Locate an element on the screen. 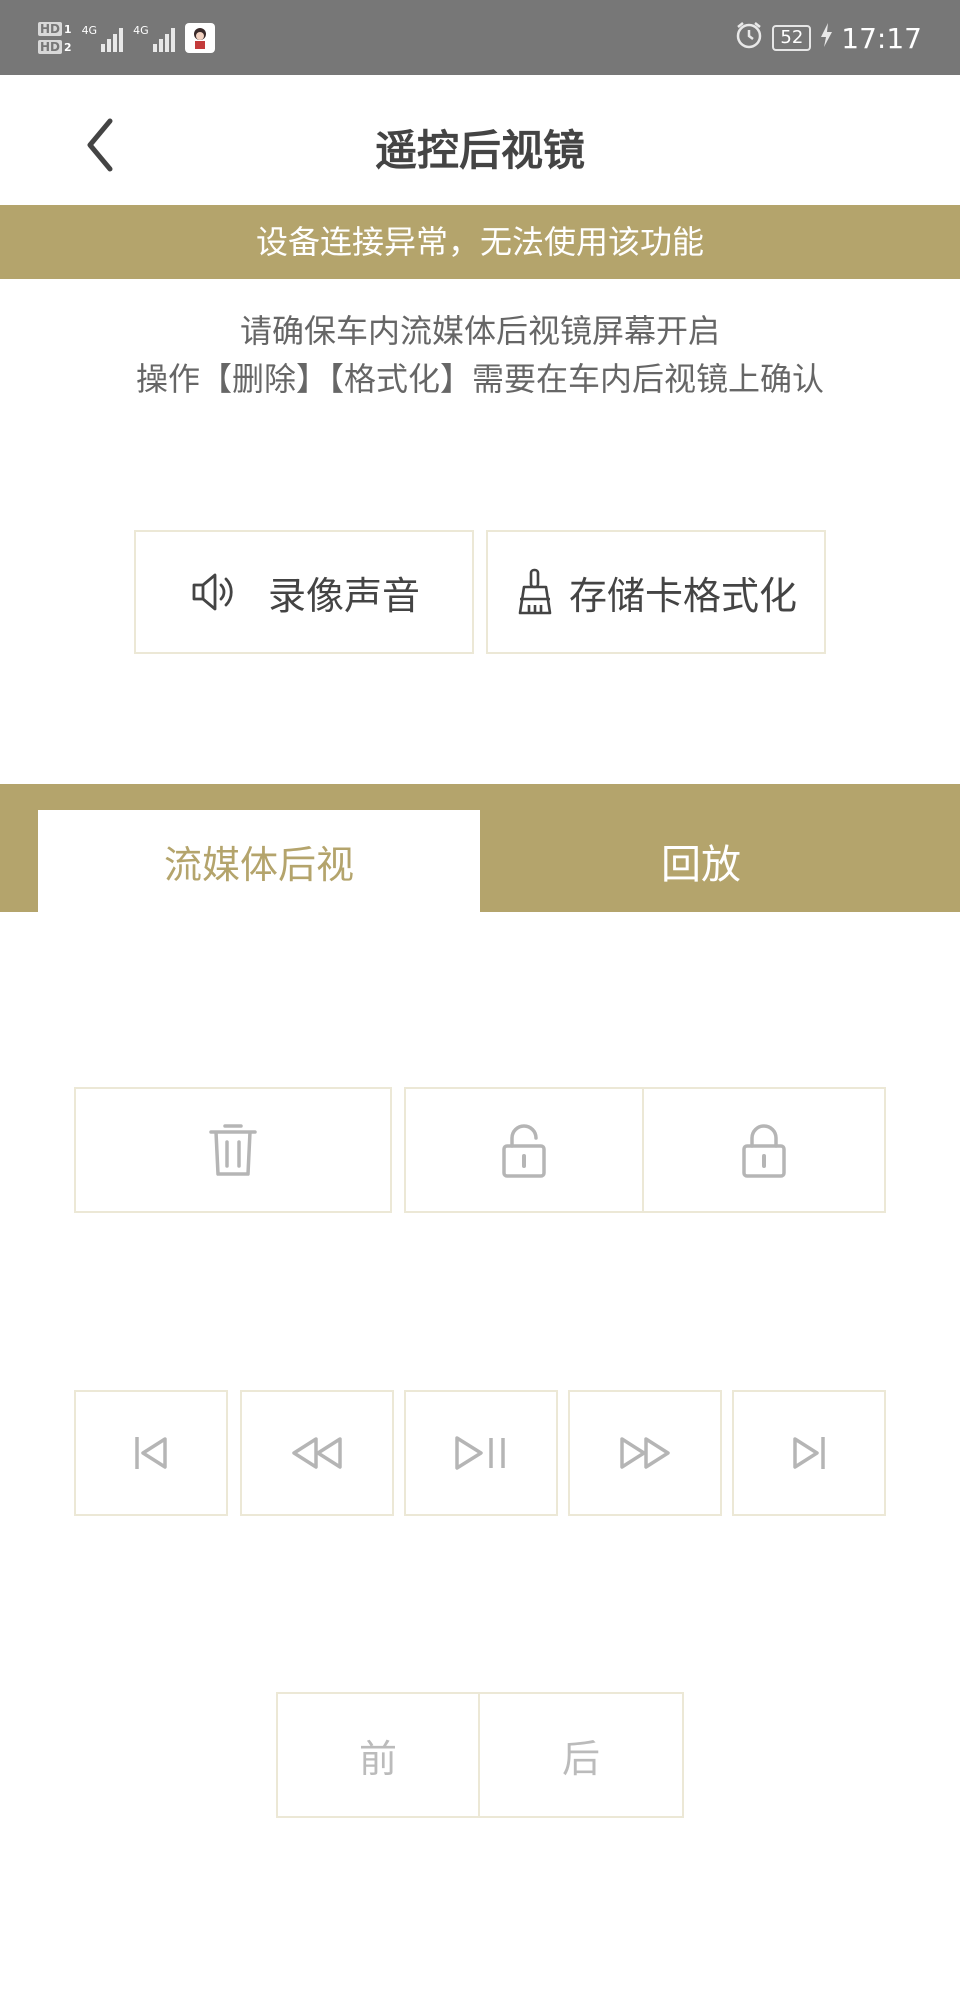 The height and width of the screenshot is (1994, 960). hd2-indicator: HD 2 is located at coordinates (55, 47).